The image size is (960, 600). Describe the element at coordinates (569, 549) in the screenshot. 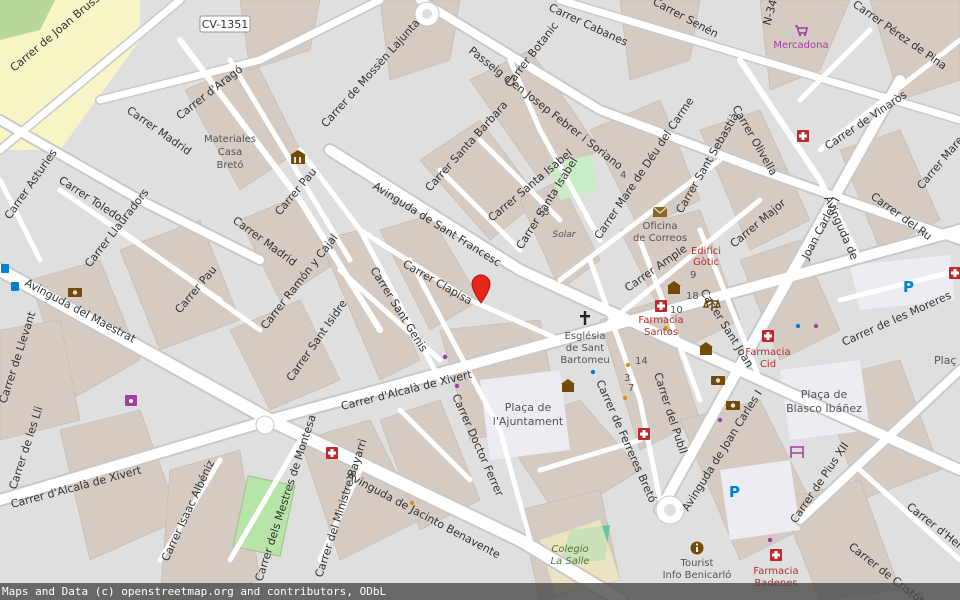

I see `poi-label: Colegio` at that location.